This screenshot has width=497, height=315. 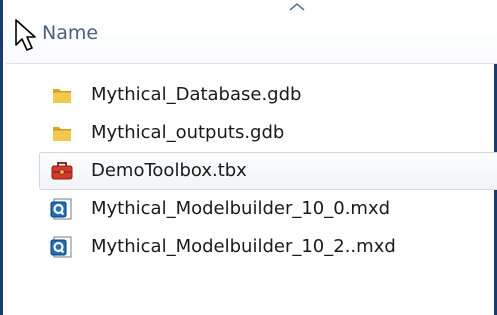 What do you see at coordinates (169, 170) in the screenshot?
I see `file-name: DemoToolbox.tbx` at bounding box center [169, 170].